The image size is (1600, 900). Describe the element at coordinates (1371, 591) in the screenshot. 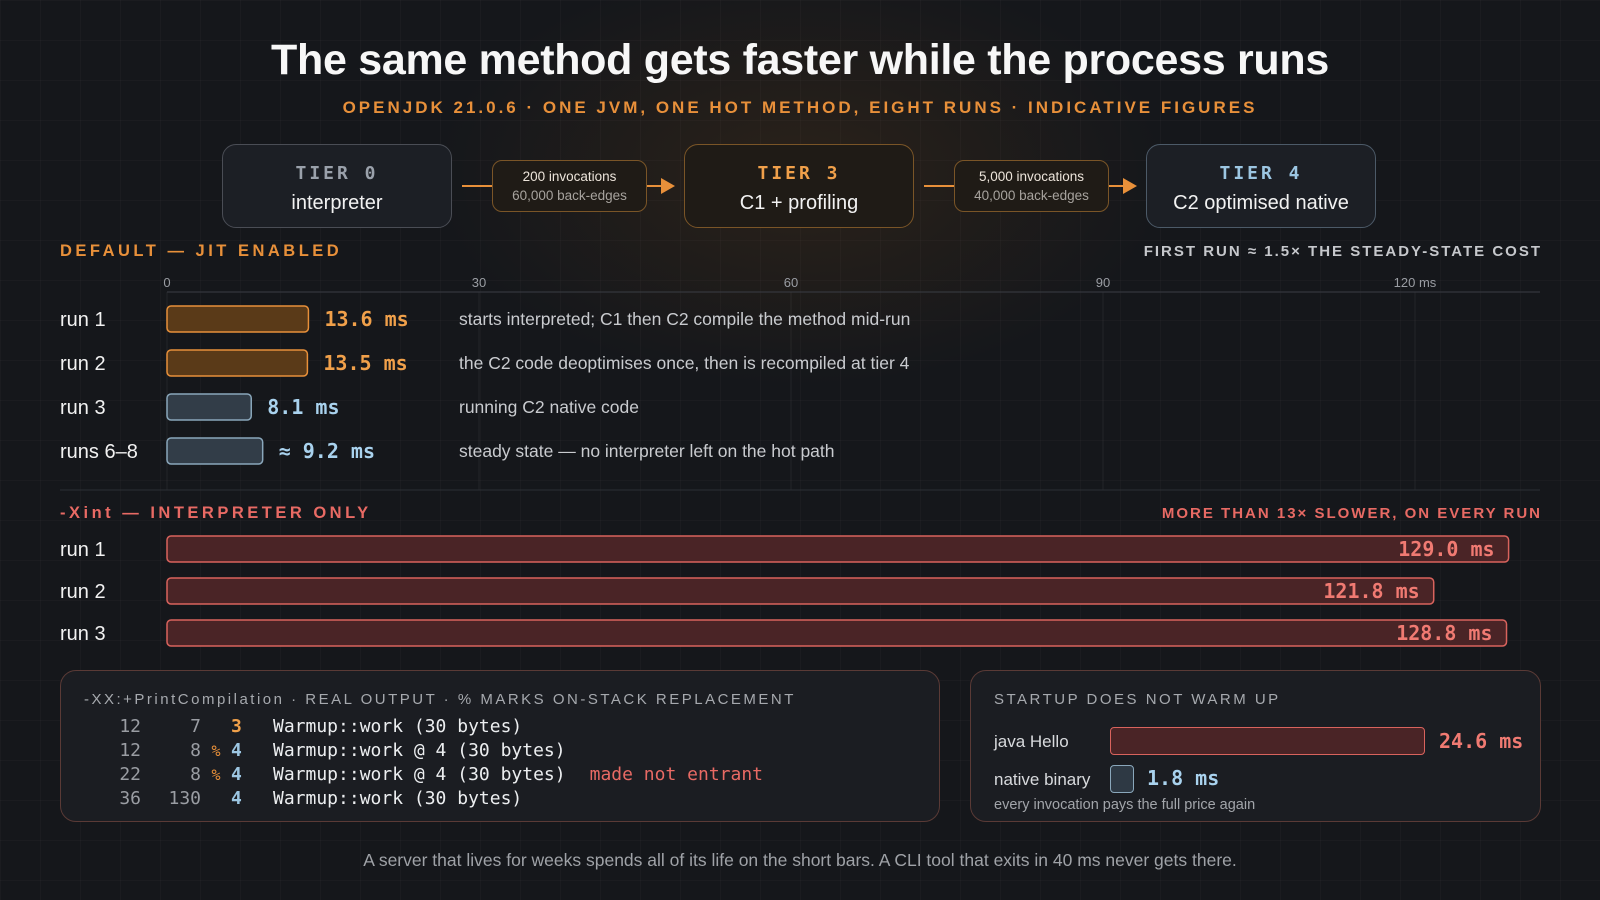

I see `data-label: 121.8 ms` at that location.